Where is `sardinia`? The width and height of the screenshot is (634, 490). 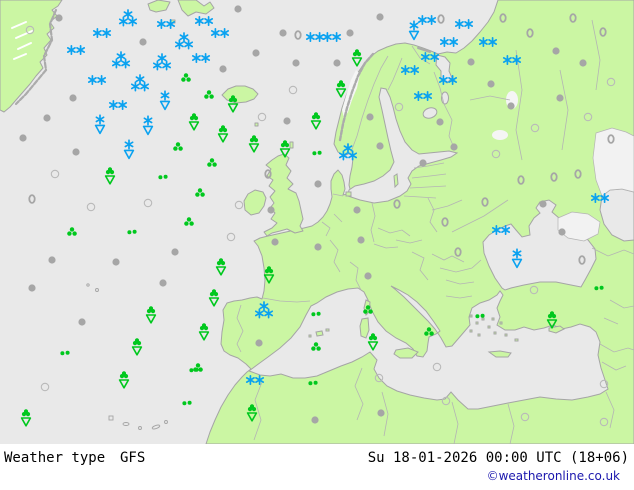 sardinia is located at coordinates (364, 328).